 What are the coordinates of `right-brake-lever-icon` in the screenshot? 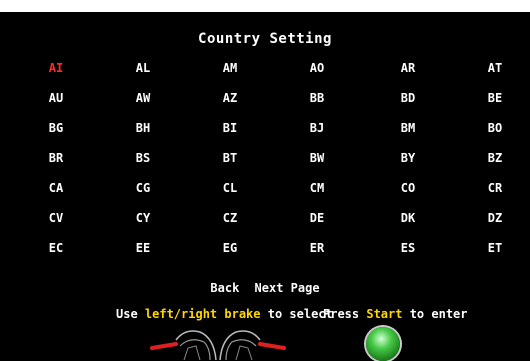 It's located at (252, 345).